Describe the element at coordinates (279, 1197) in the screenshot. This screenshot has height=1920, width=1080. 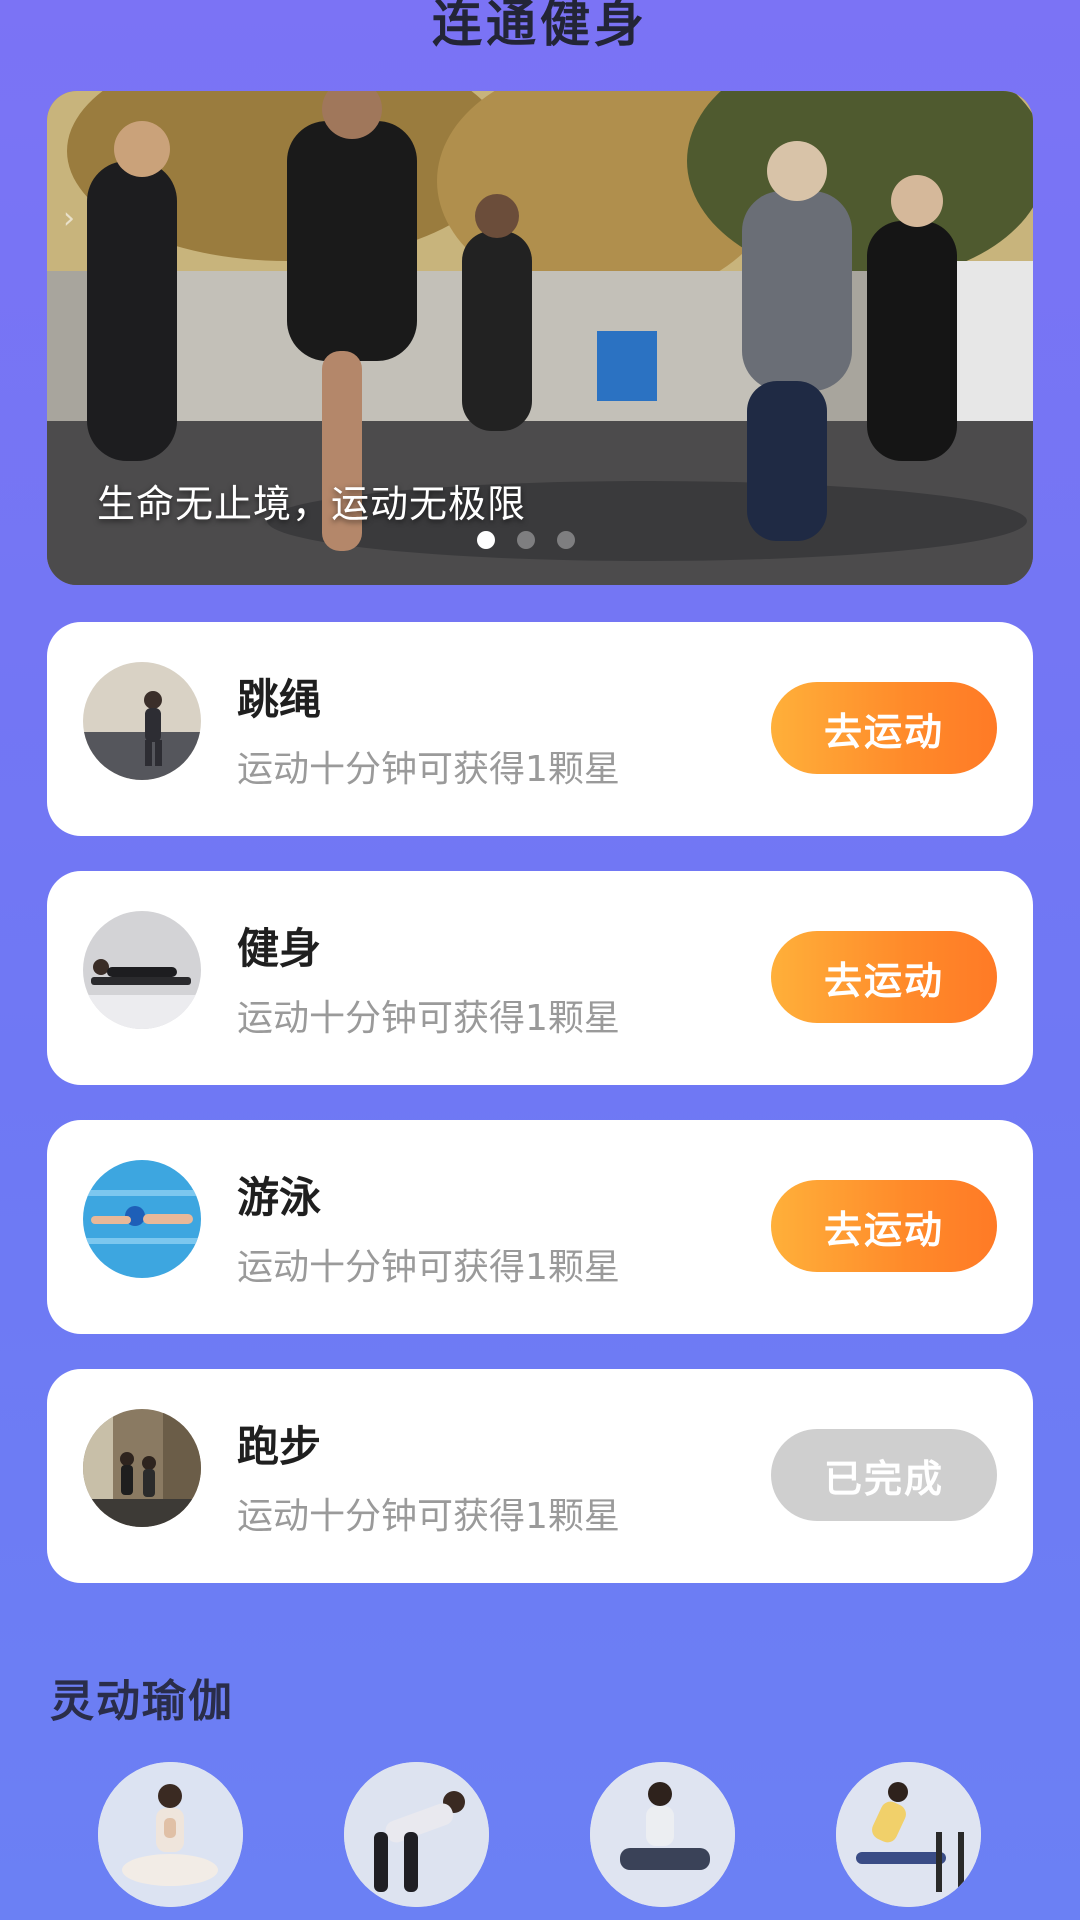
I see `activity-name: 游泳` at that location.